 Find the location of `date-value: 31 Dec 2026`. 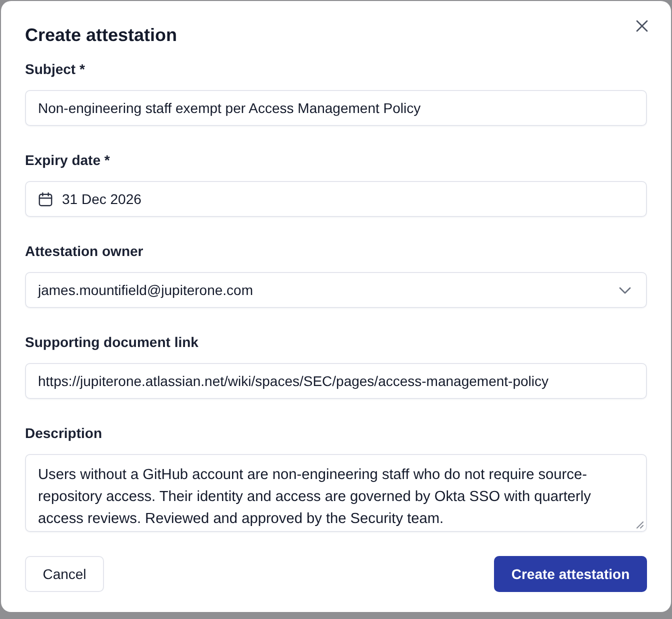

date-value: 31 Dec 2026 is located at coordinates (102, 199).